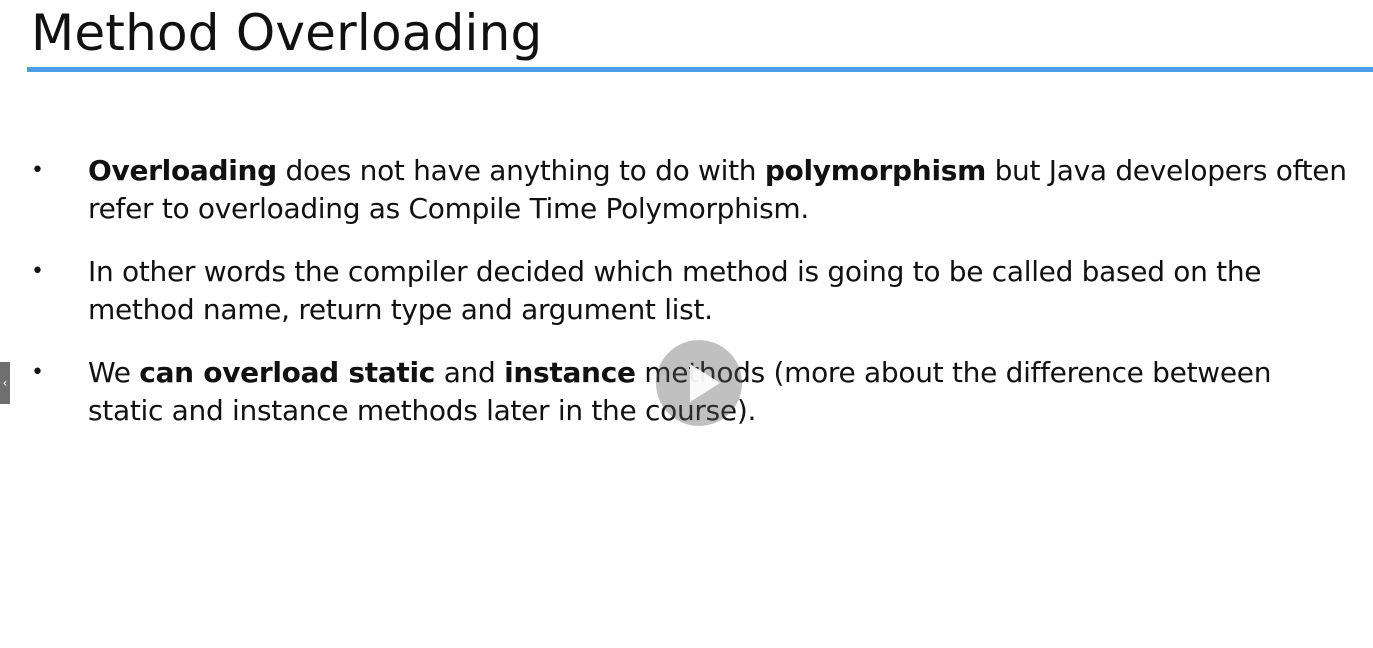 Image resolution: width=1373 pixels, height=648 pixels. Describe the element at coordinates (700, 69) in the screenshot. I see `title-underline` at that location.